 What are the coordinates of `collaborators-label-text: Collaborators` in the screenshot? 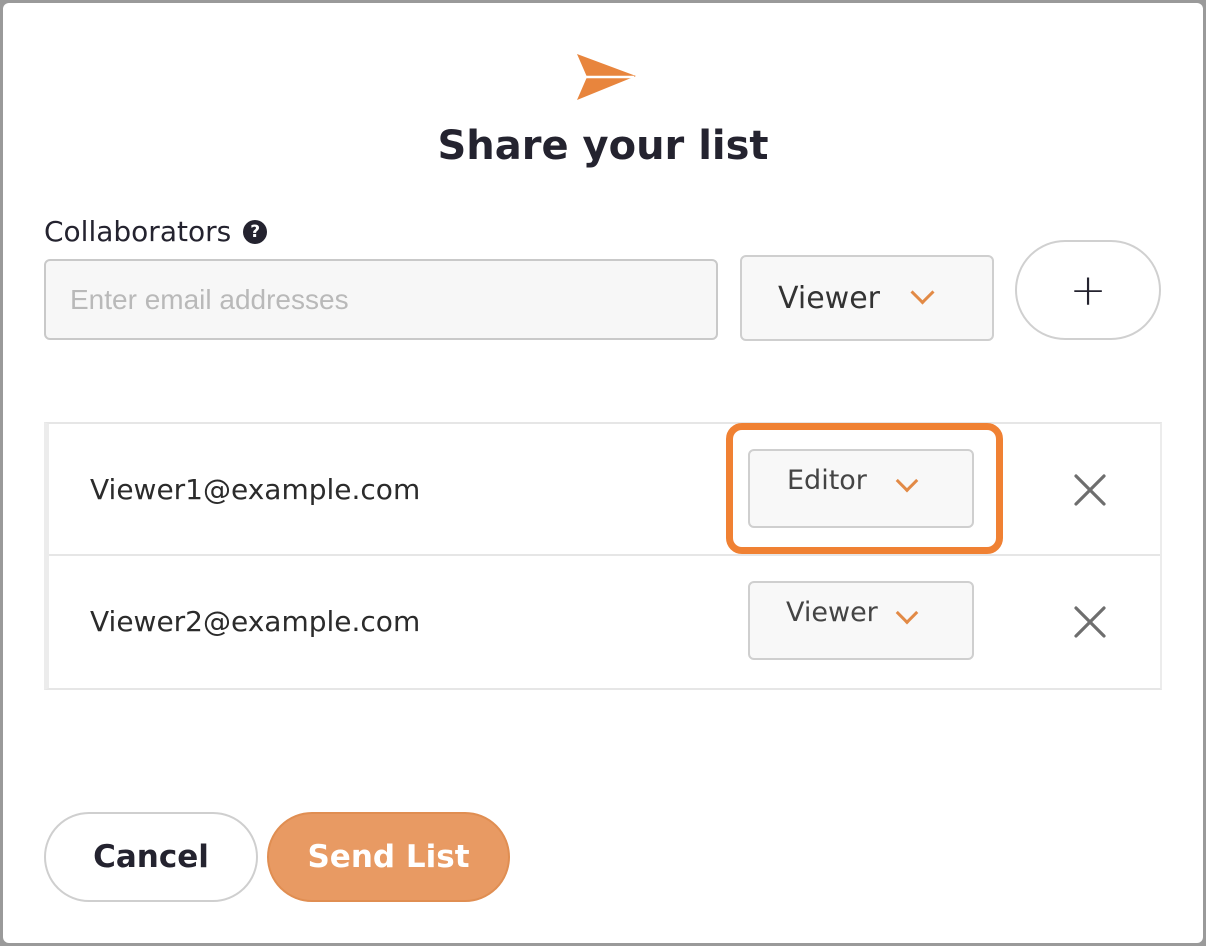 It's located at (138, 231).